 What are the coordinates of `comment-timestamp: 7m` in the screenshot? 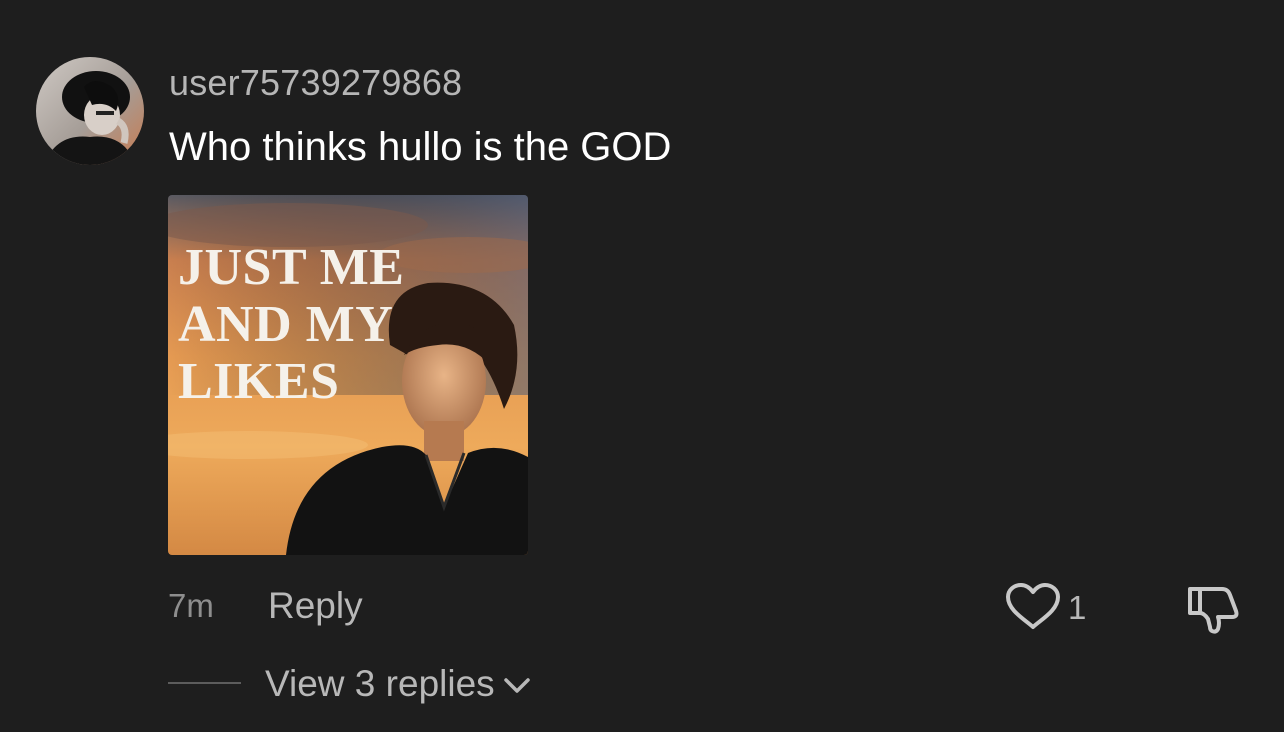 It's located at (191, 605).